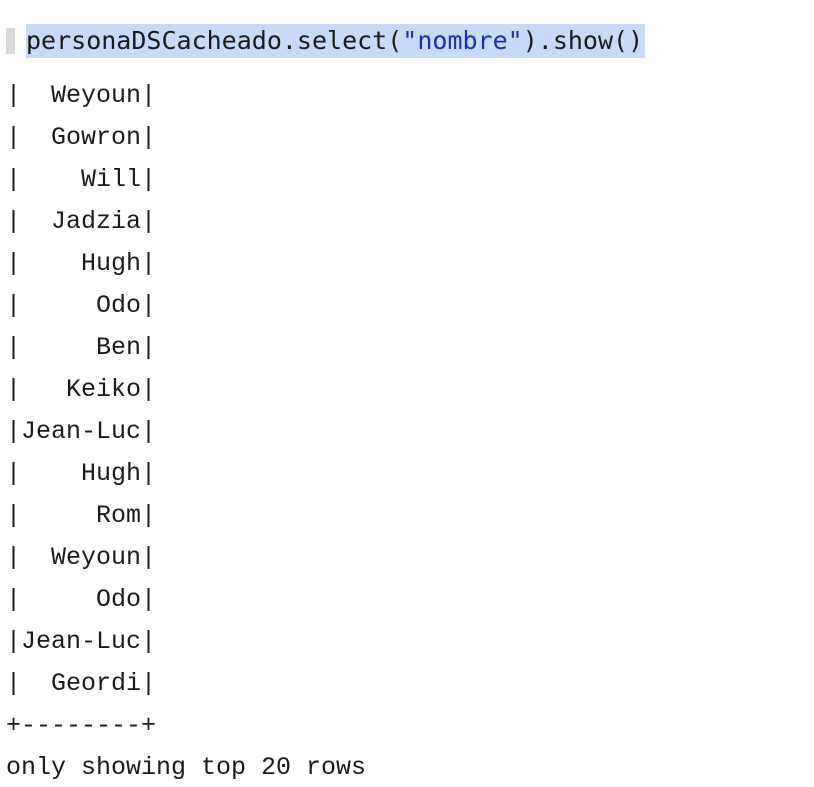 The image size is (814, 787). I want to click on code-string-literal: "nombre", so click(462, 40).